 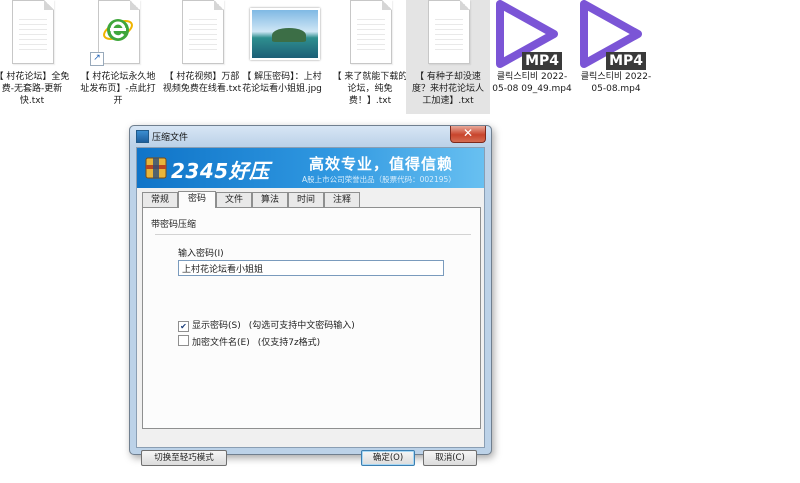 I want to click on desktop-file: 【 村花视频】万部视频免费在线看.txt, so click(x=202, y=47).